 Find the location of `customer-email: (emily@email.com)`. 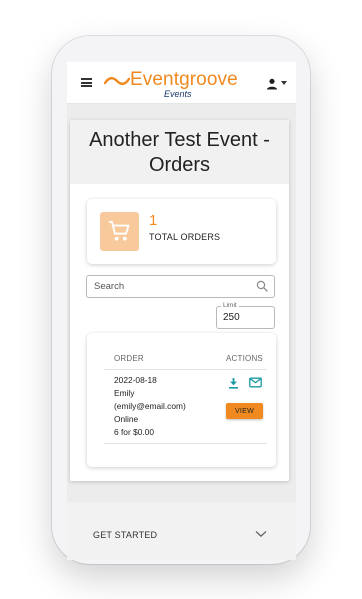

customer-email: (emily@email.com) is located at coordinates (150, 406).